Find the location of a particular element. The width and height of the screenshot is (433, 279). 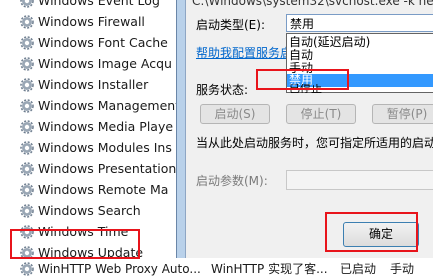

list-item: Windows Search is located at coordinates (110, 210).